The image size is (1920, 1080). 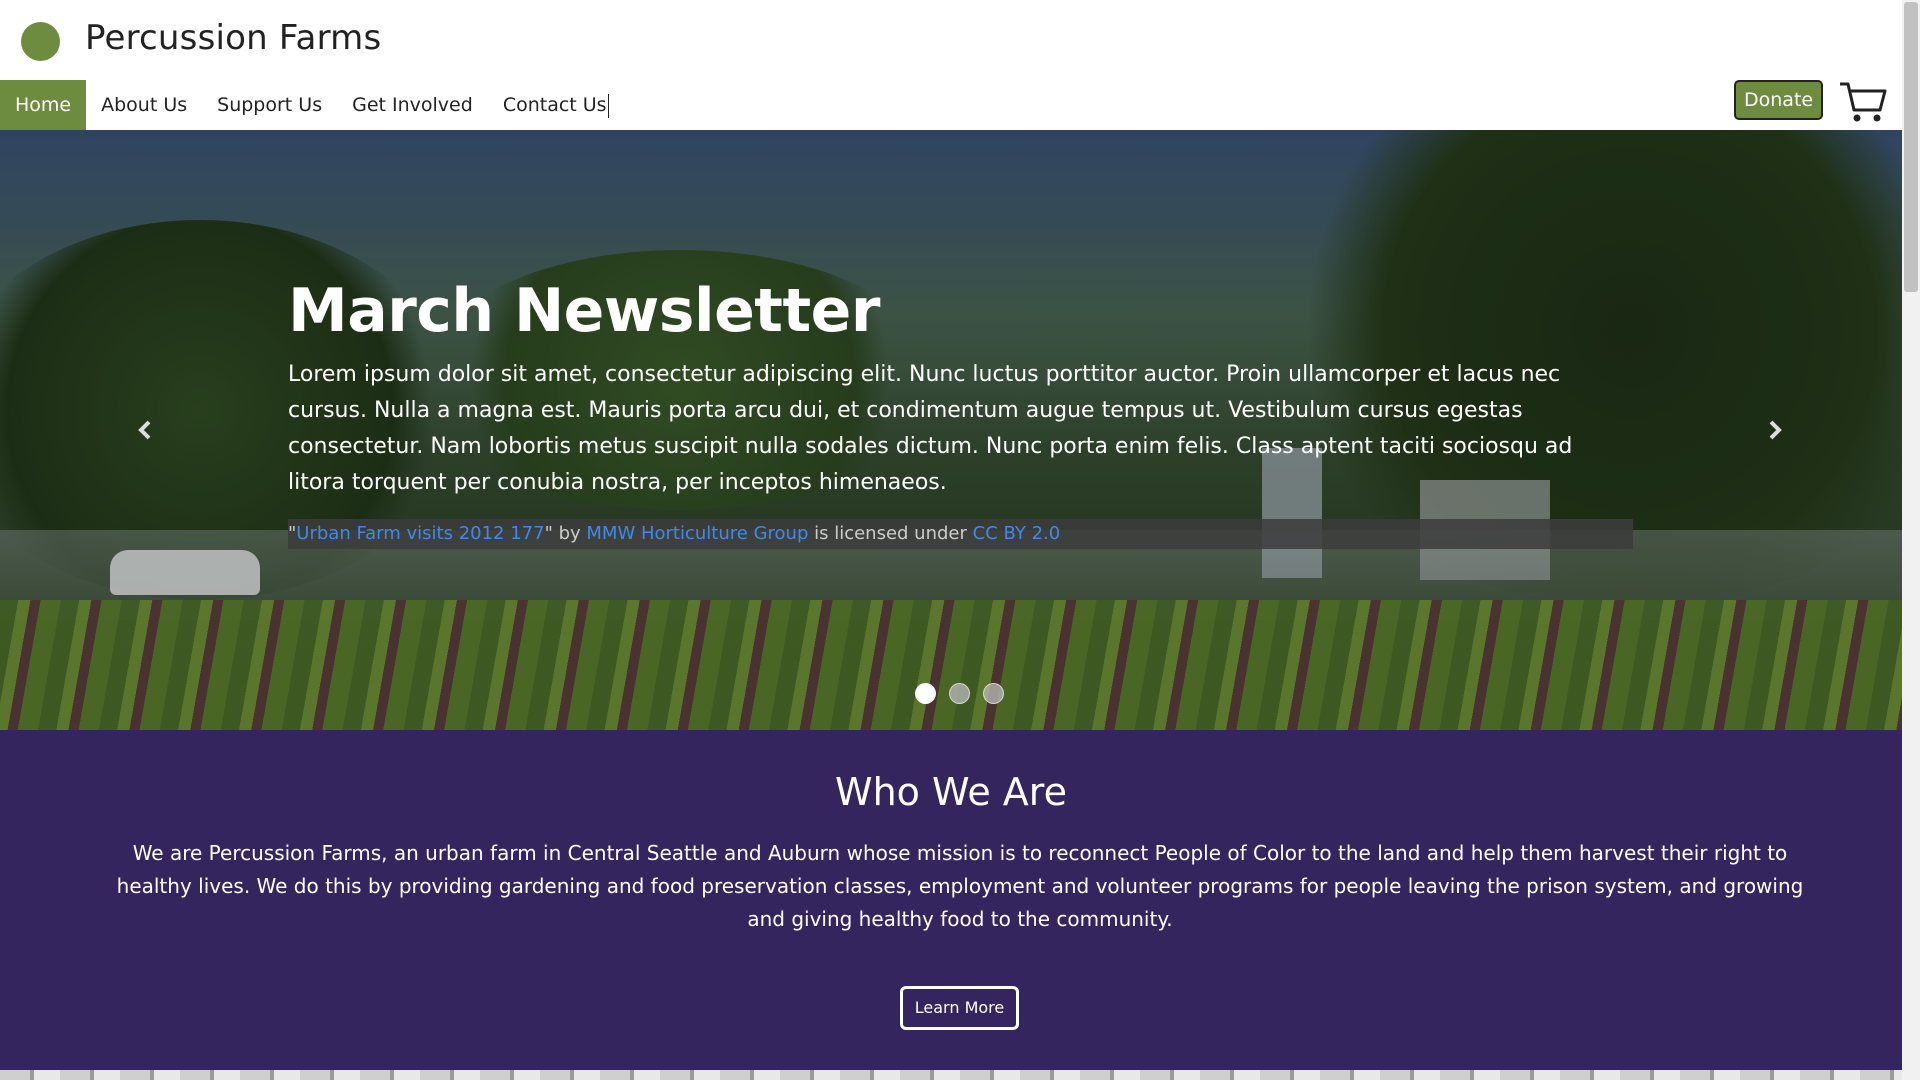 What do you see at coordinates (697, 533) in the screenshot?
I see `credit-author-link: MMW Horticulture Group` at bounding box center [697, 533].